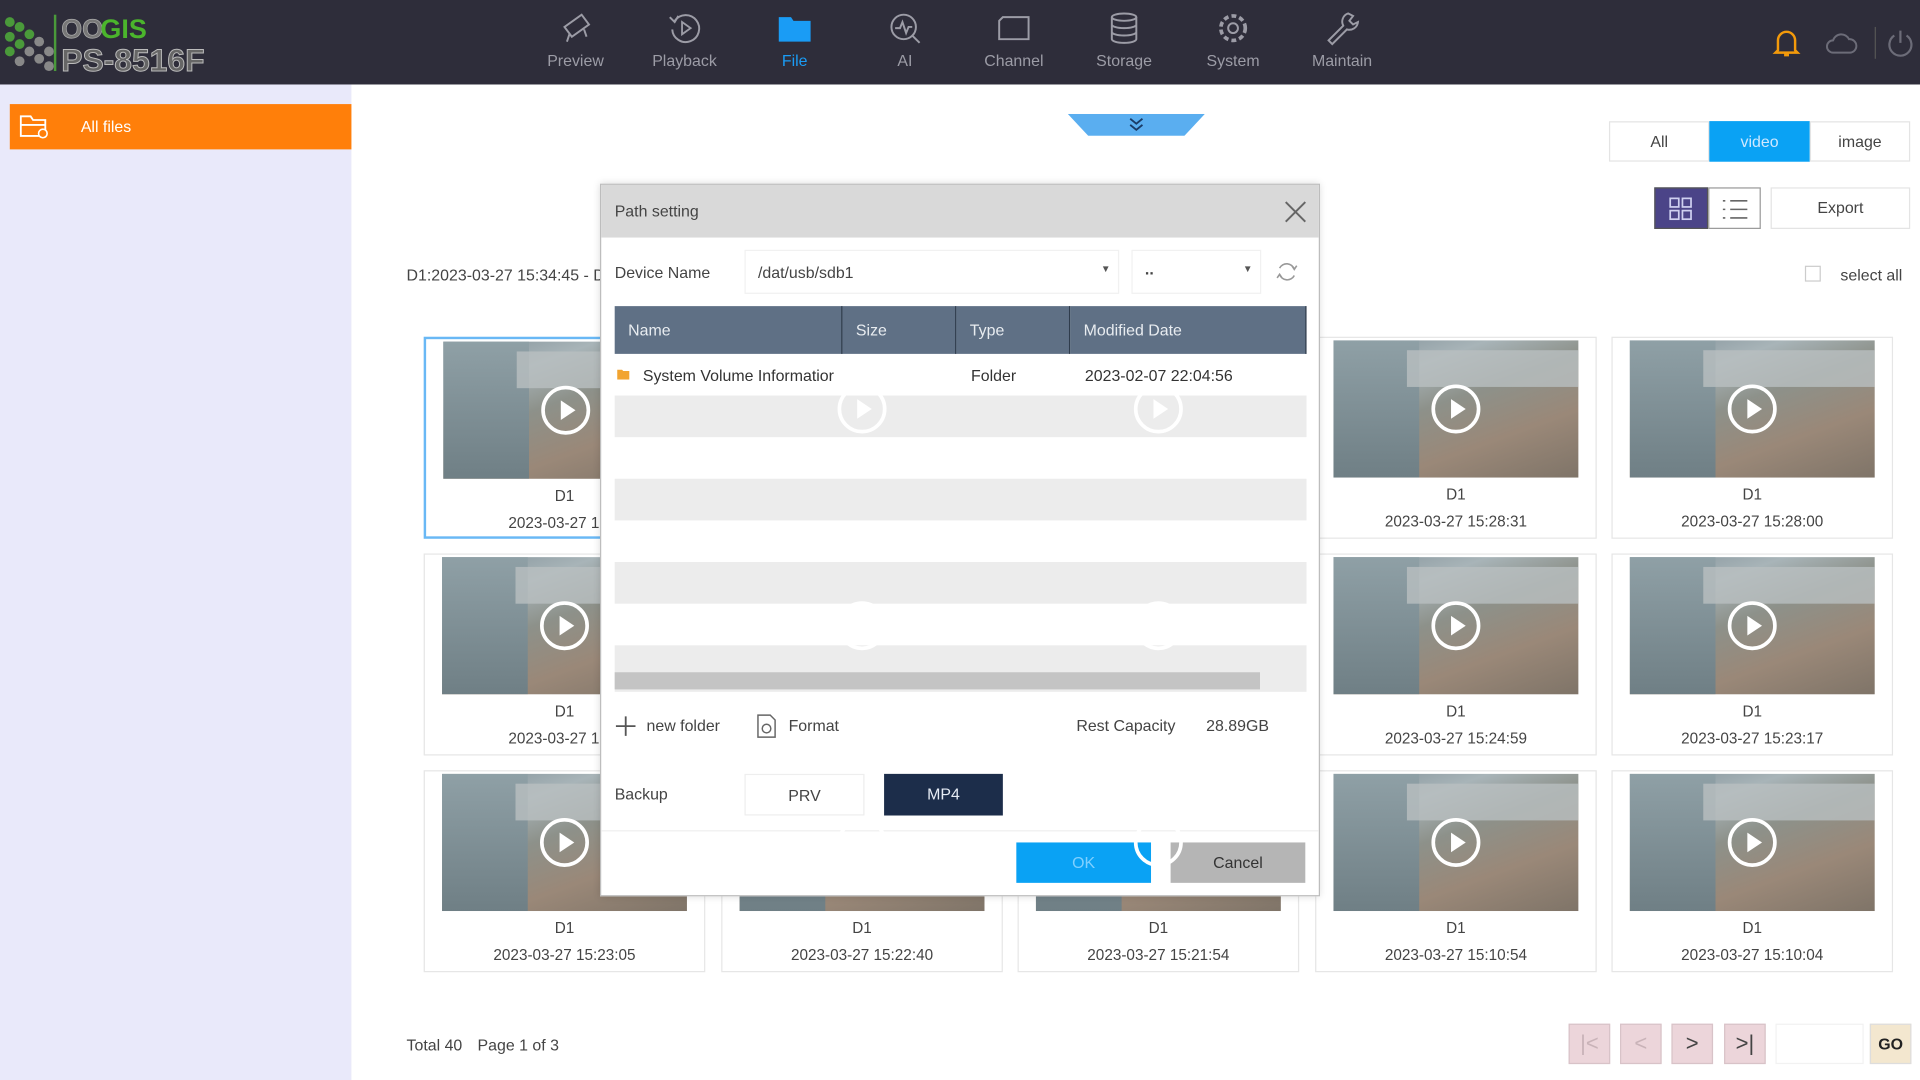 This screenshot has height=1080, width=1920. What do you see at coordinates (518, 1045) in the screenshot?
I see `page-indicator: Page 1 of 3` at bounding box center [518, 1045].